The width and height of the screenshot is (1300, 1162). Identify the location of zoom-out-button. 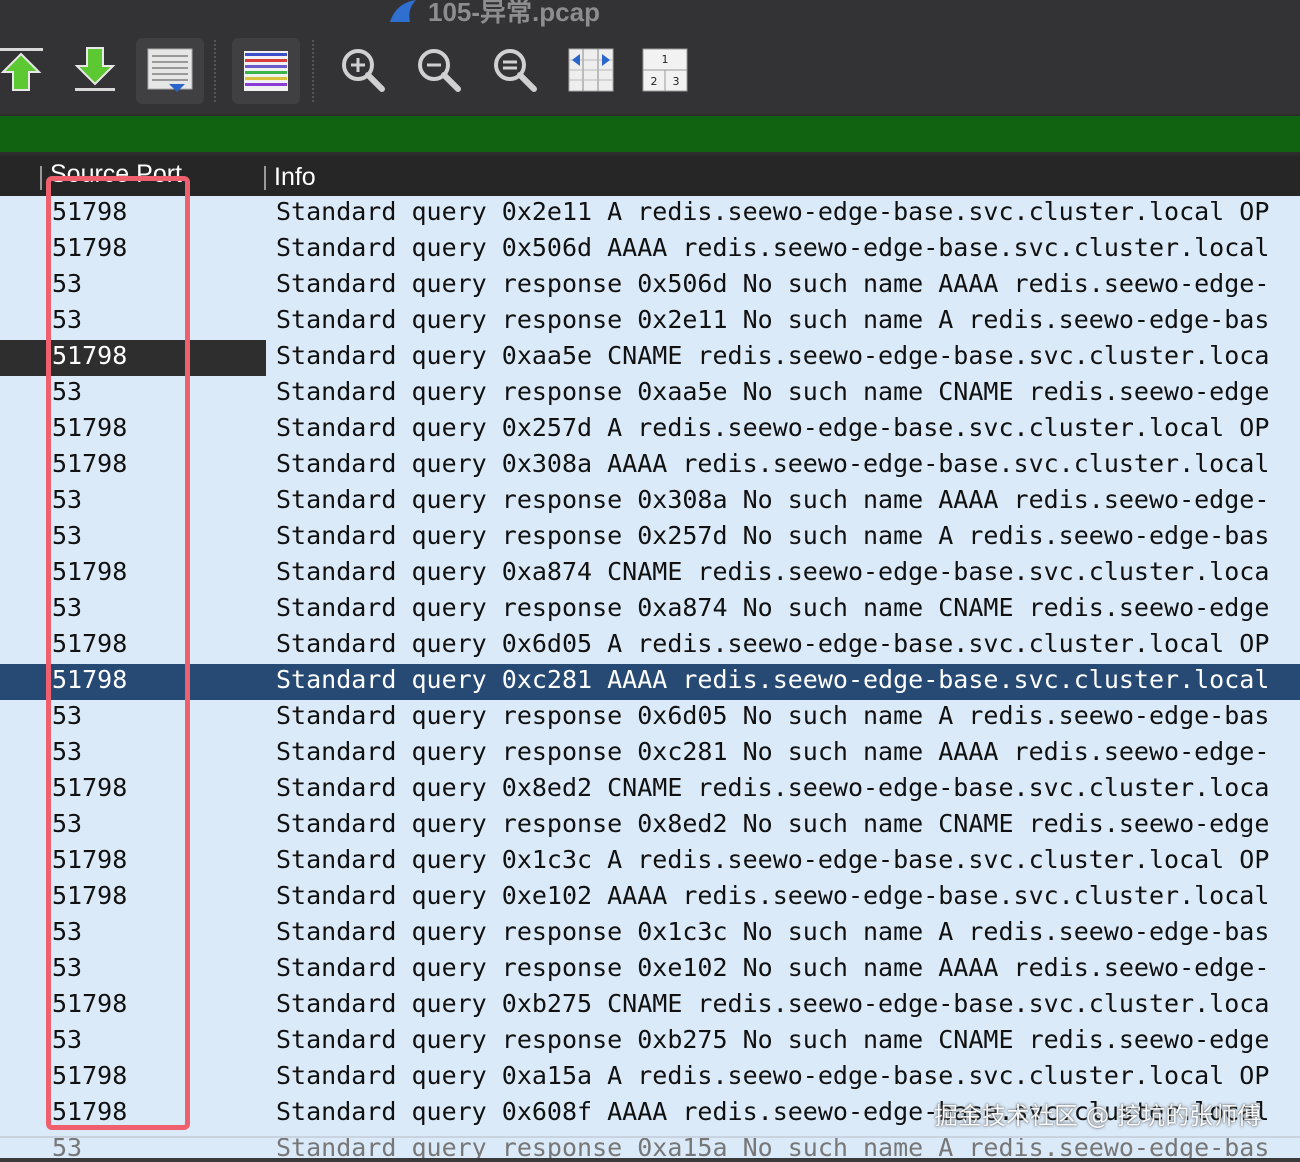
(439, 70).